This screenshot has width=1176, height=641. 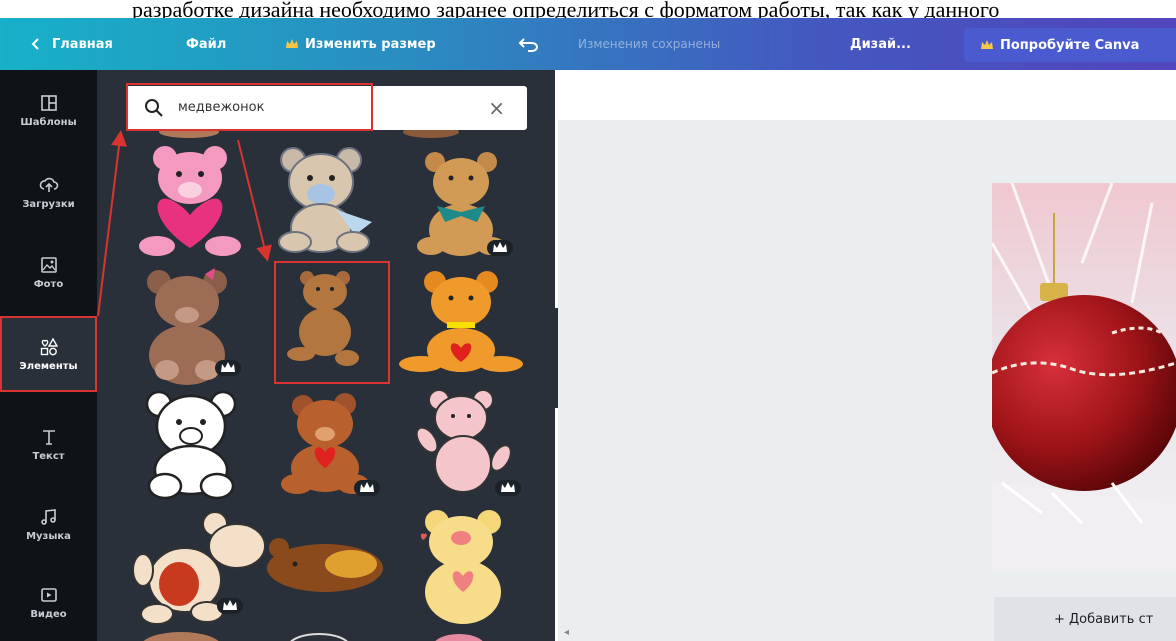 What do you see at coordinates (48, 122) in the screenshot?
I see `nav-label: Шаблоны` at bounding box center [48, 122].